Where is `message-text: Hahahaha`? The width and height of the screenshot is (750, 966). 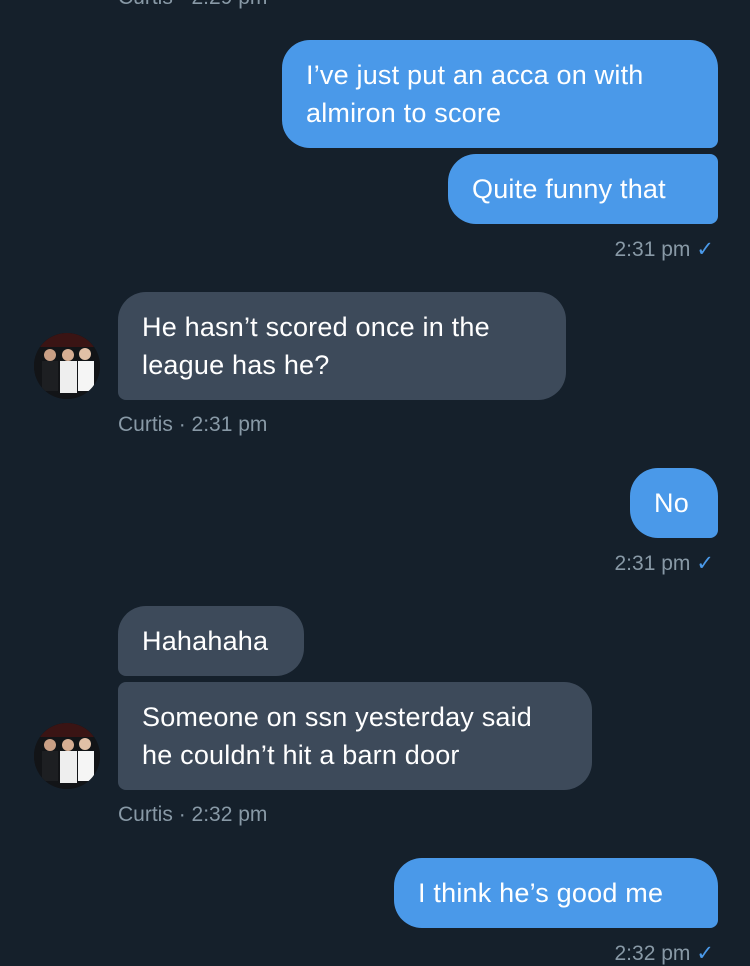 message-text: Hahahaha is located at coordinates (205, 641).